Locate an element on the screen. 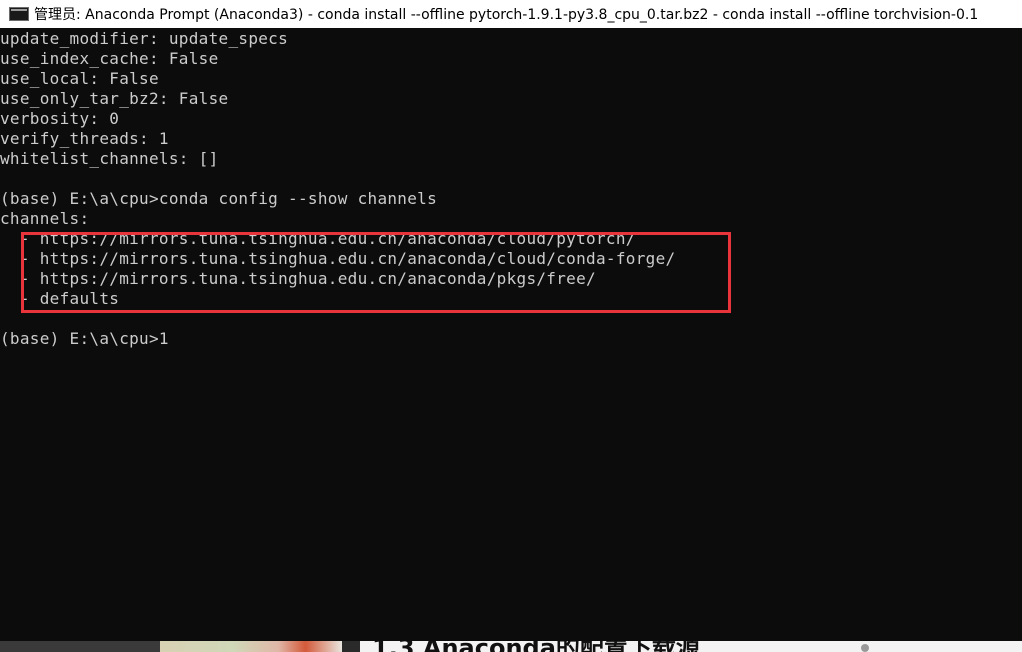 Image resolution: width=1022 pixels, height=652 pixels. console-line: use_index_cache: False is located at coordinates (109, 58).